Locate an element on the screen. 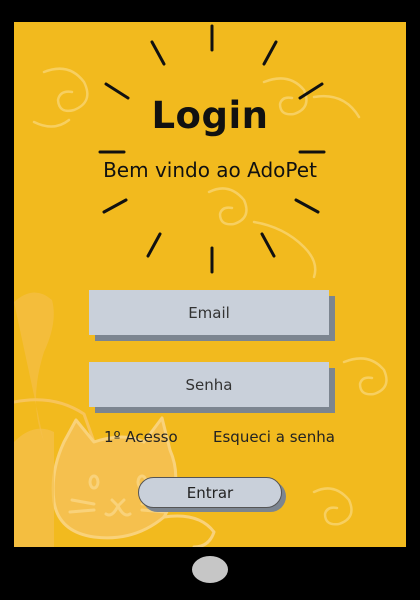  password-field is located at coordinates (209, 384).